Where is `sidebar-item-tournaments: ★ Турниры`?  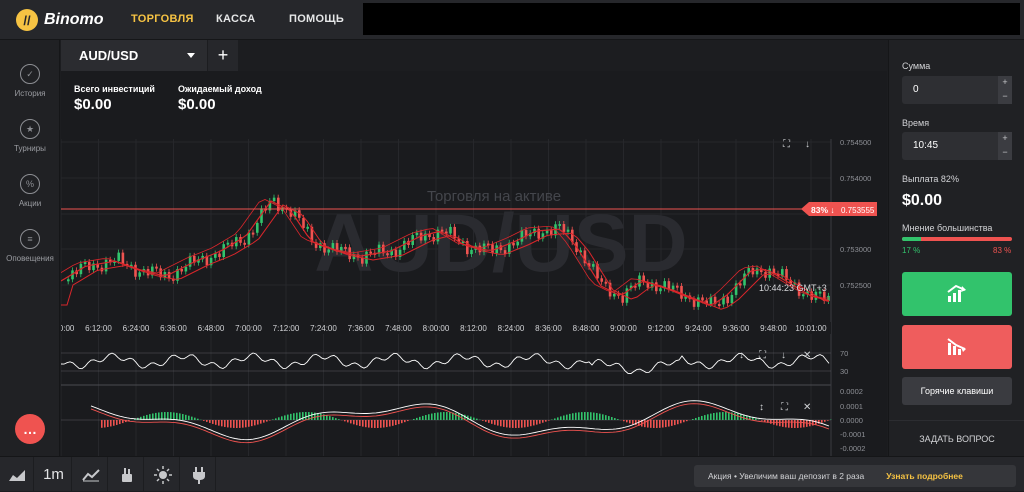 sidebar-item-tournaments: ★ Турниры is located at coordinates (30, 136).